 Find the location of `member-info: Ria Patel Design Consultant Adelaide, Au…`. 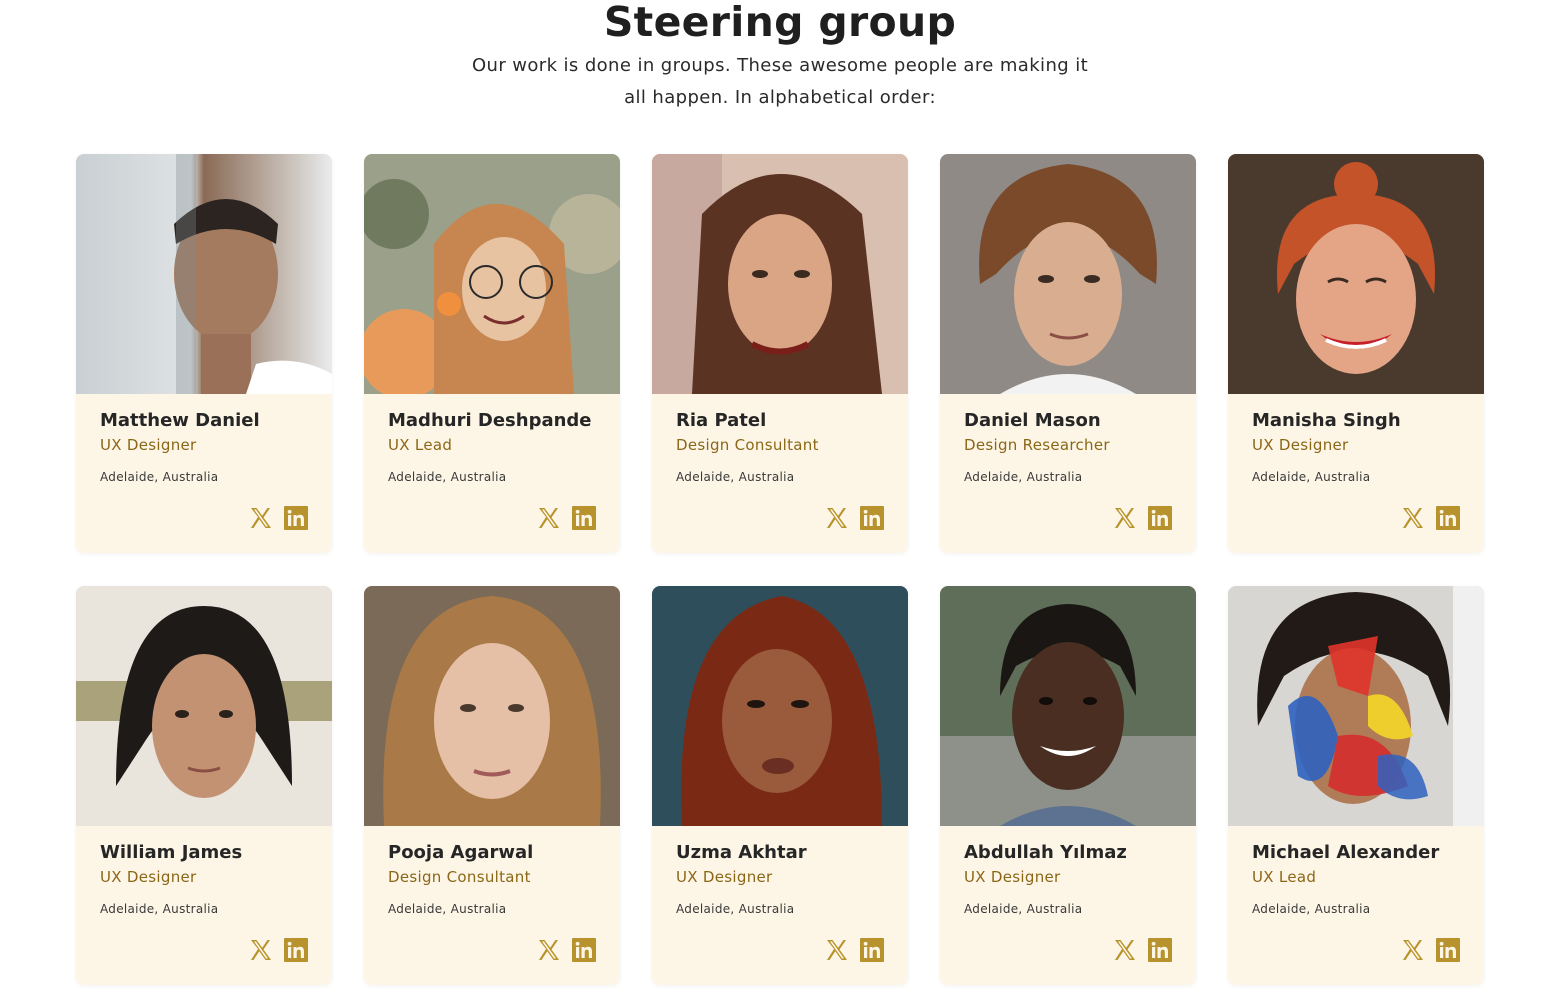

member-info: Ria Patel Design Consultant Adelaide, Au… is located at coordinates (780, 446).